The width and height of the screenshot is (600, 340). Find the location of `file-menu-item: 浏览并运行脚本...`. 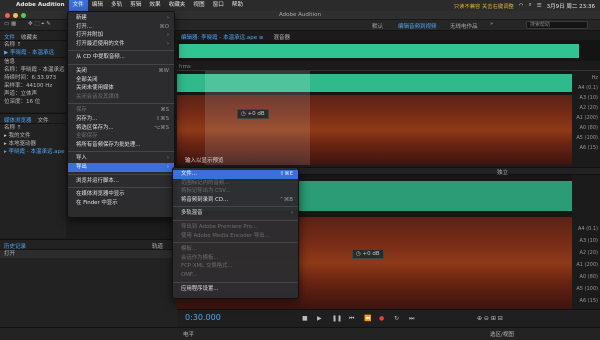

file-menu-item: 浏览并运行脚本... is located at coordinates (121, 181).